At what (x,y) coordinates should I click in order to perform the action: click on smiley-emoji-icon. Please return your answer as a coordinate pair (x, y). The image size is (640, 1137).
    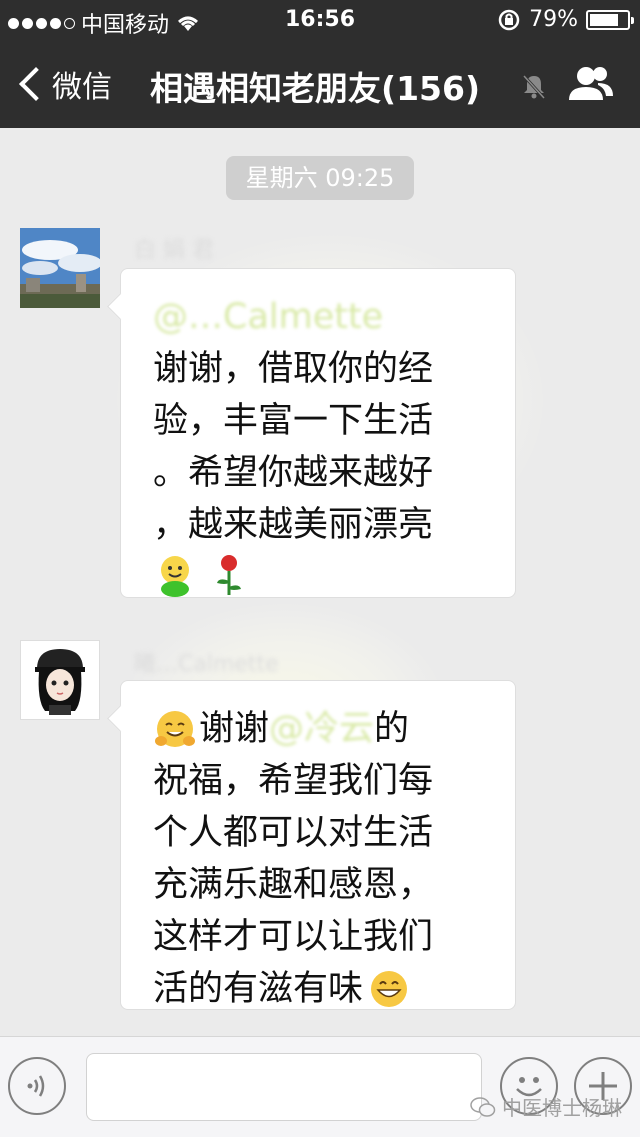
    Looking at the image, I should click on (175, 576).